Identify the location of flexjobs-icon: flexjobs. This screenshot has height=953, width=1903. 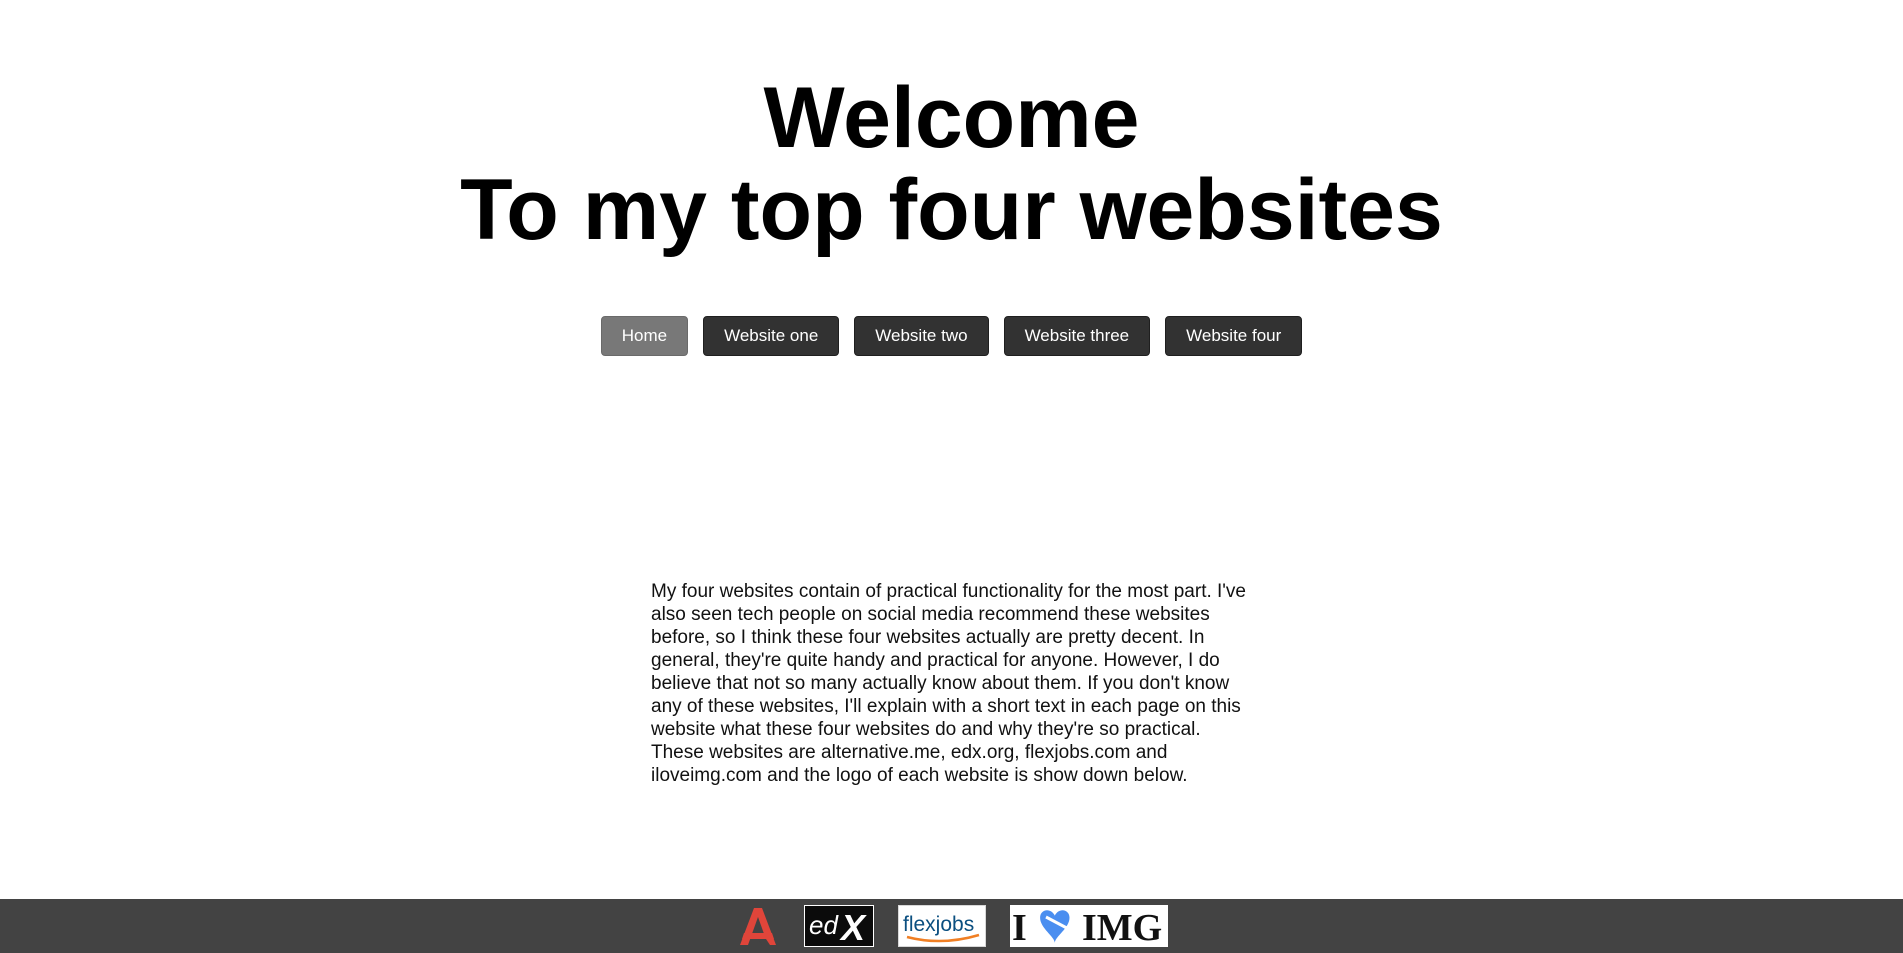
(941, 928).